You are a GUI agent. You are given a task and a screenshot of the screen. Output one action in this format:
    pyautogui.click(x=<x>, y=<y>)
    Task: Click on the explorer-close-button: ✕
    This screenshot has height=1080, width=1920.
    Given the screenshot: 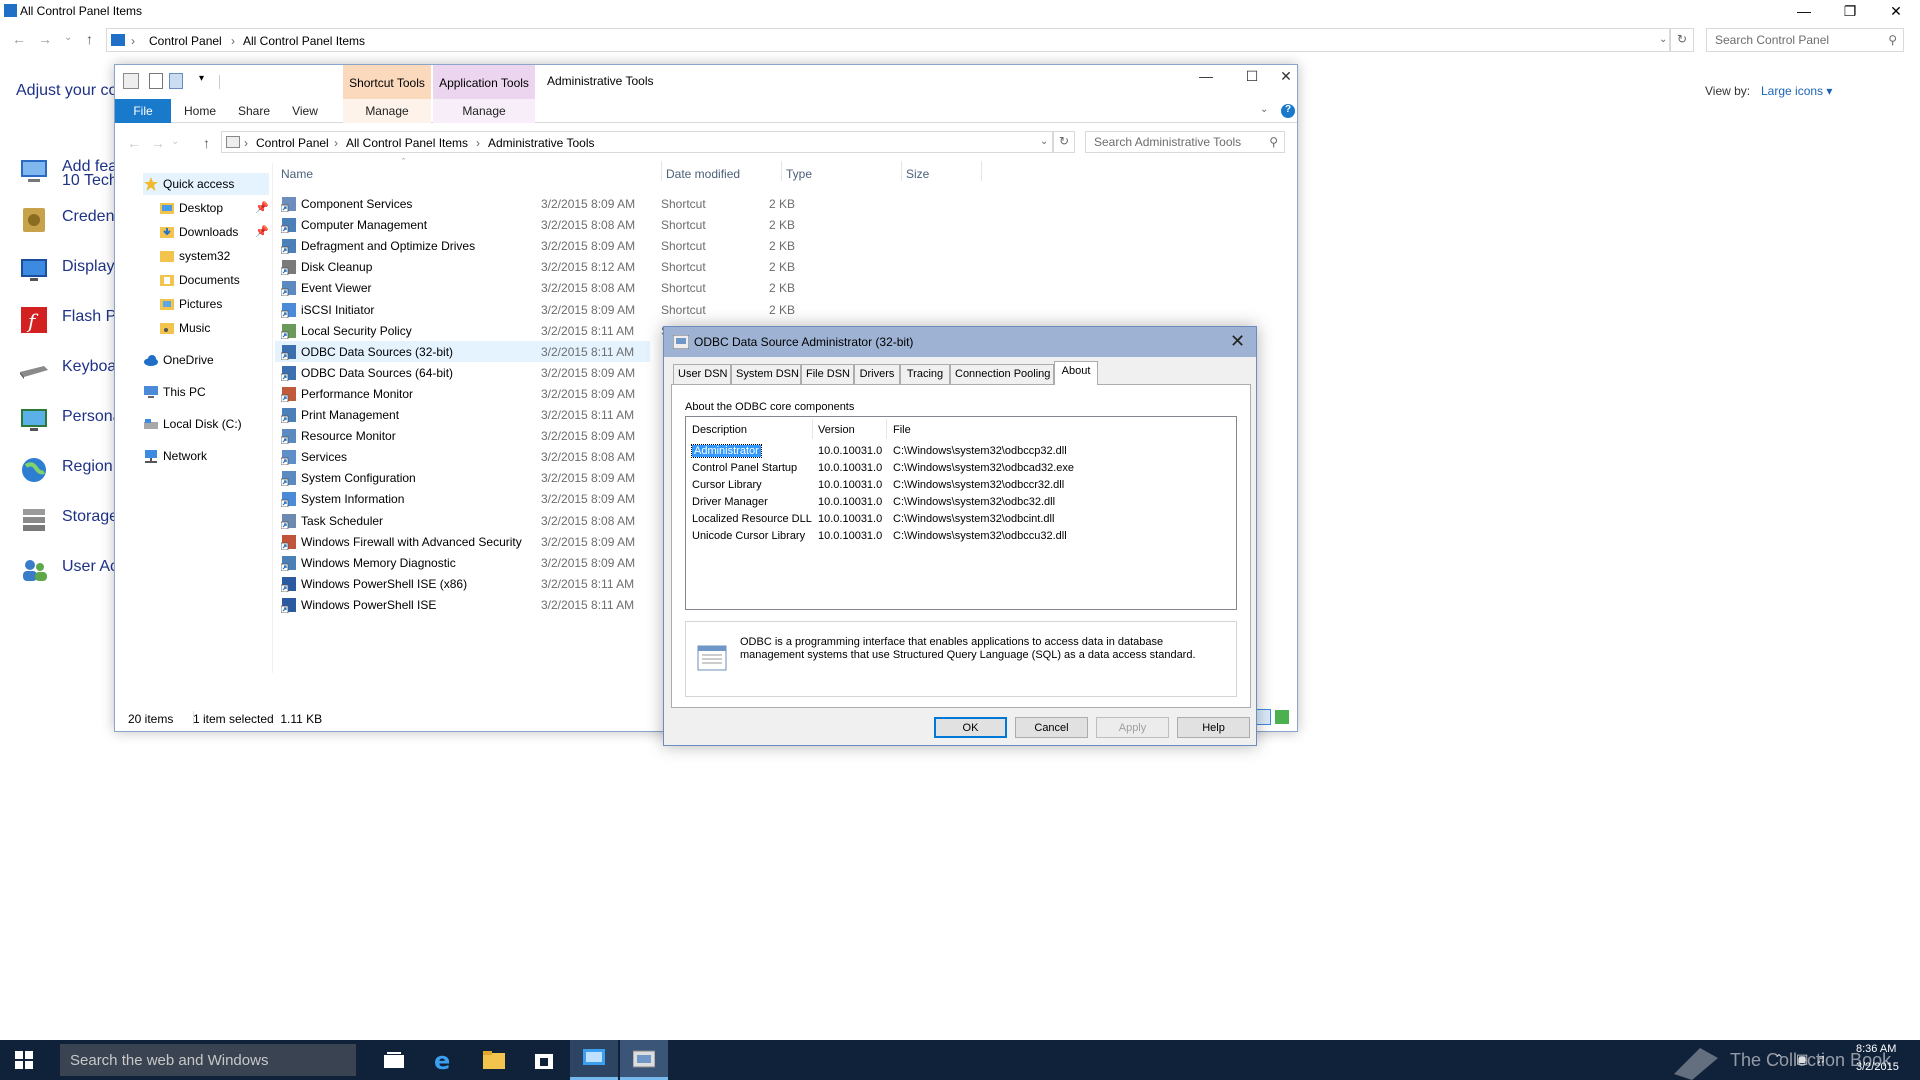 What is the action you would take?
    pyautogui.click(x=1286, y=76)
    